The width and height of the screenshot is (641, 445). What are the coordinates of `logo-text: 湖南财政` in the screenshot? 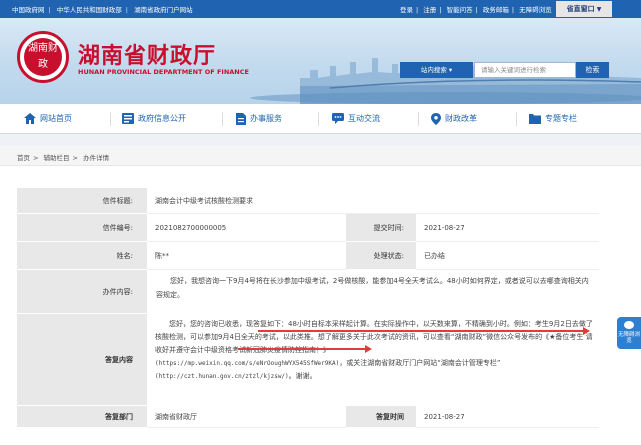 It's located at (43, 57).